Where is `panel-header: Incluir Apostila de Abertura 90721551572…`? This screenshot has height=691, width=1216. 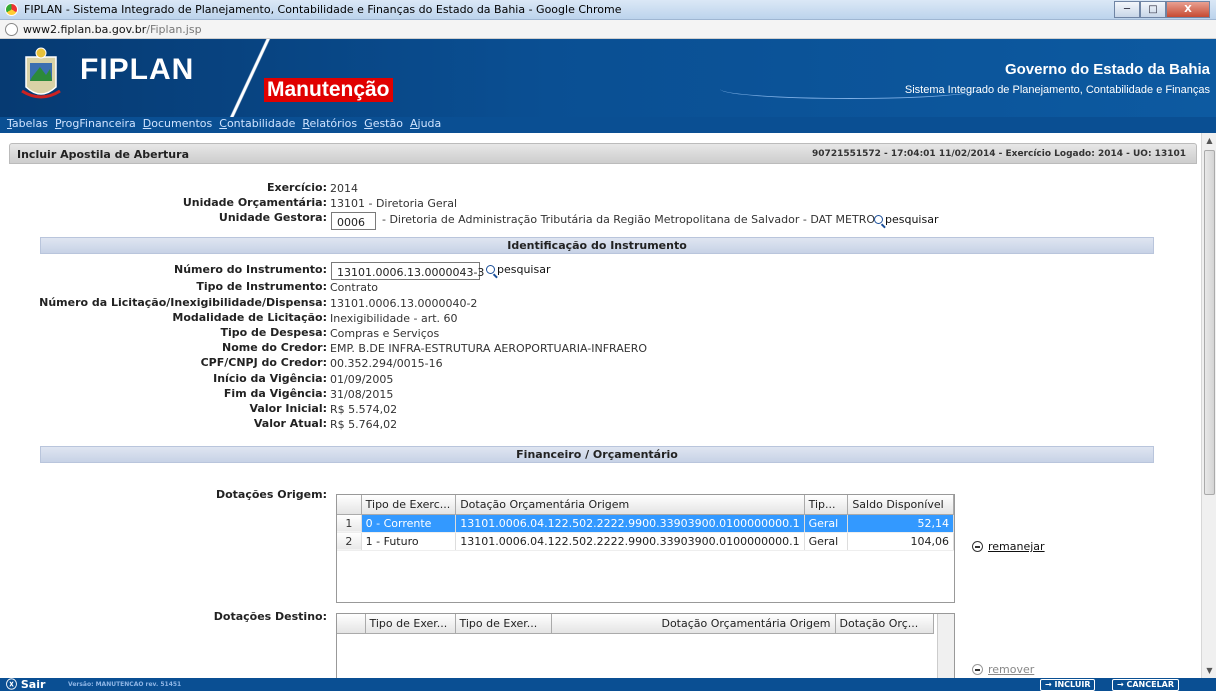 panel-header: Incluir Apostila de Abertura 90721551572… is located at coordinates (603, 153).